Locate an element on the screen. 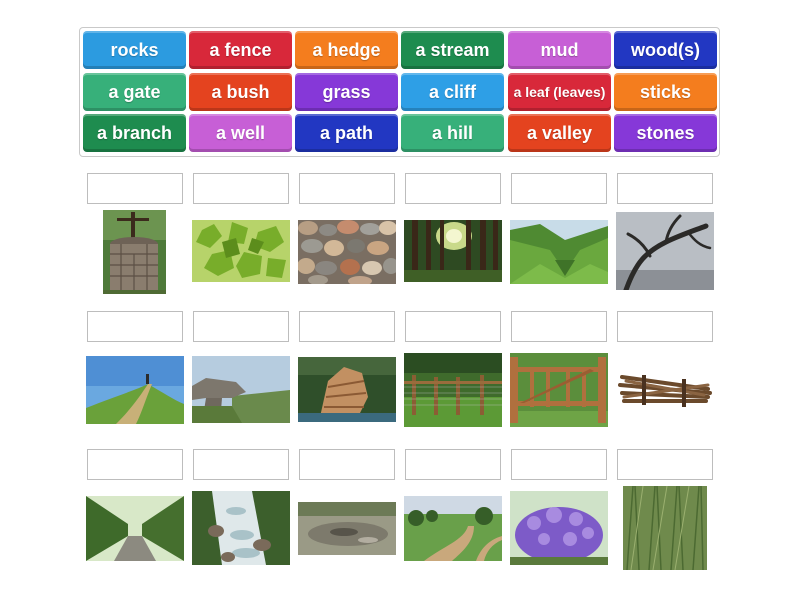  rocky-cliff-photo is located at coordinates (347, 389).